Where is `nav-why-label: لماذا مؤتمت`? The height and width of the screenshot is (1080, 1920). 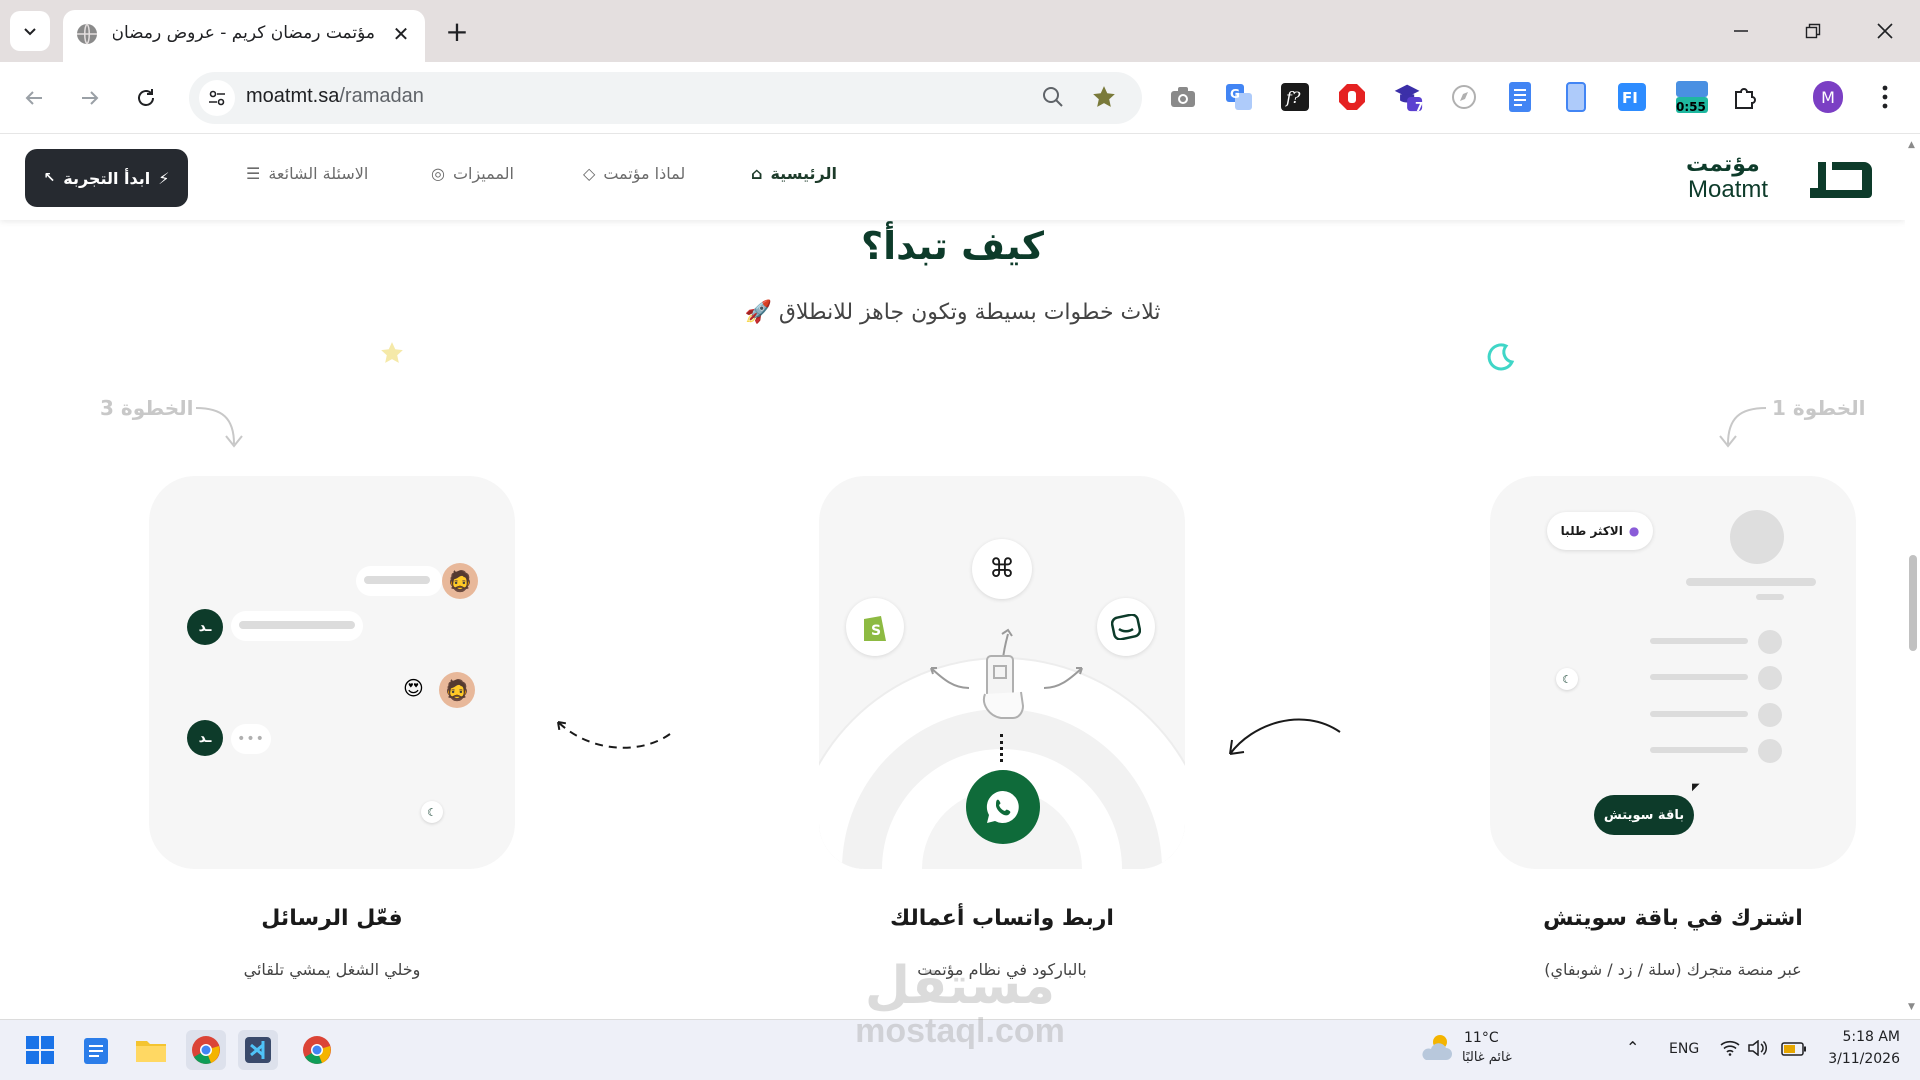 nav-why-label: لماذا مؤتمت is located at coordinates (644, 173).